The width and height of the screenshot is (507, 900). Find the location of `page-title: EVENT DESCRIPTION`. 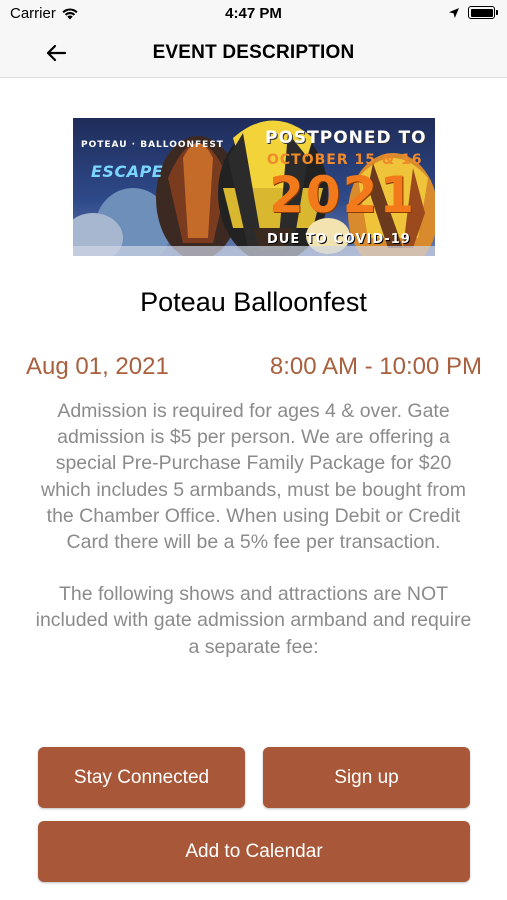

page-title: EVENT DESCRIPTION is located at coordinates (253, 52).